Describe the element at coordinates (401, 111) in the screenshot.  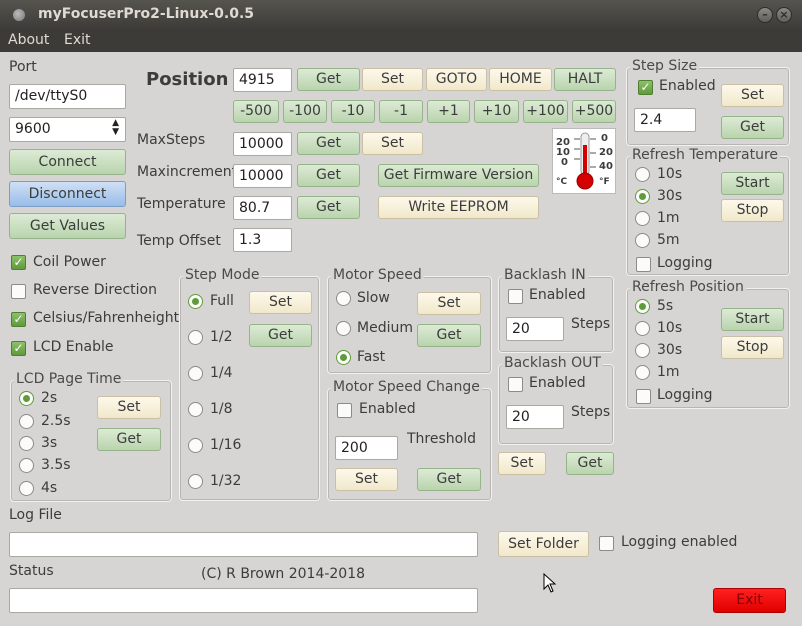
I see `step-minus-1-button: -1` at that location.